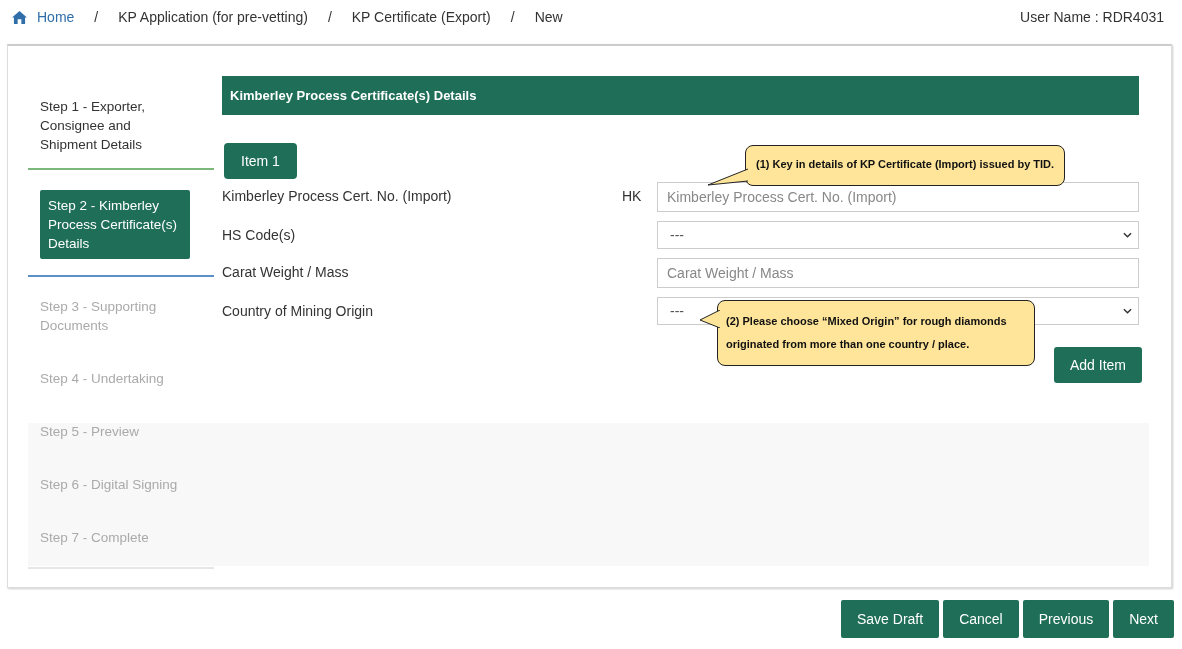 This screenshot has width=1182, height=649. I want to click on field-label: Carat Weight / Mass, so click(286, 271).